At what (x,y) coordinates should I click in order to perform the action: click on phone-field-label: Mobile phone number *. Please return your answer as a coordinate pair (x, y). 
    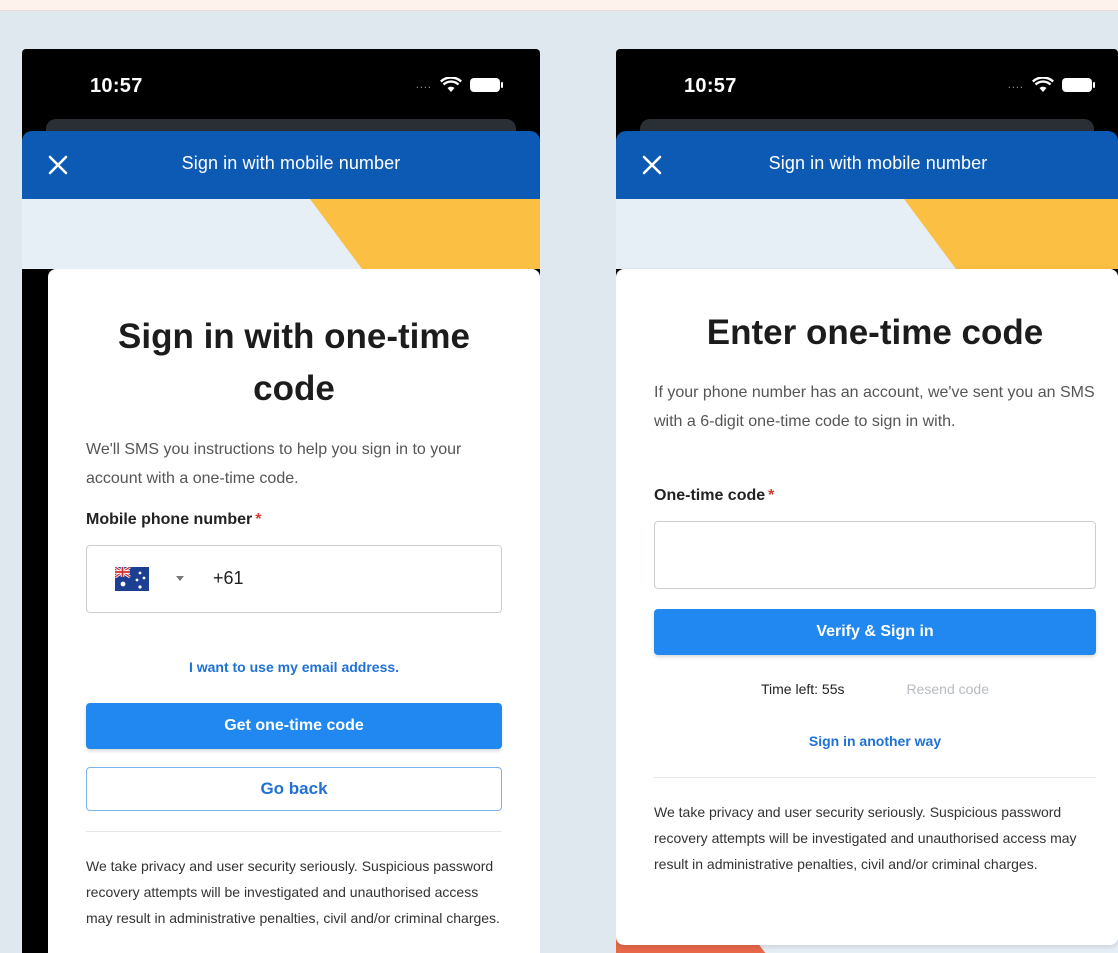
    Looking at the image, I should click on (174, 519).